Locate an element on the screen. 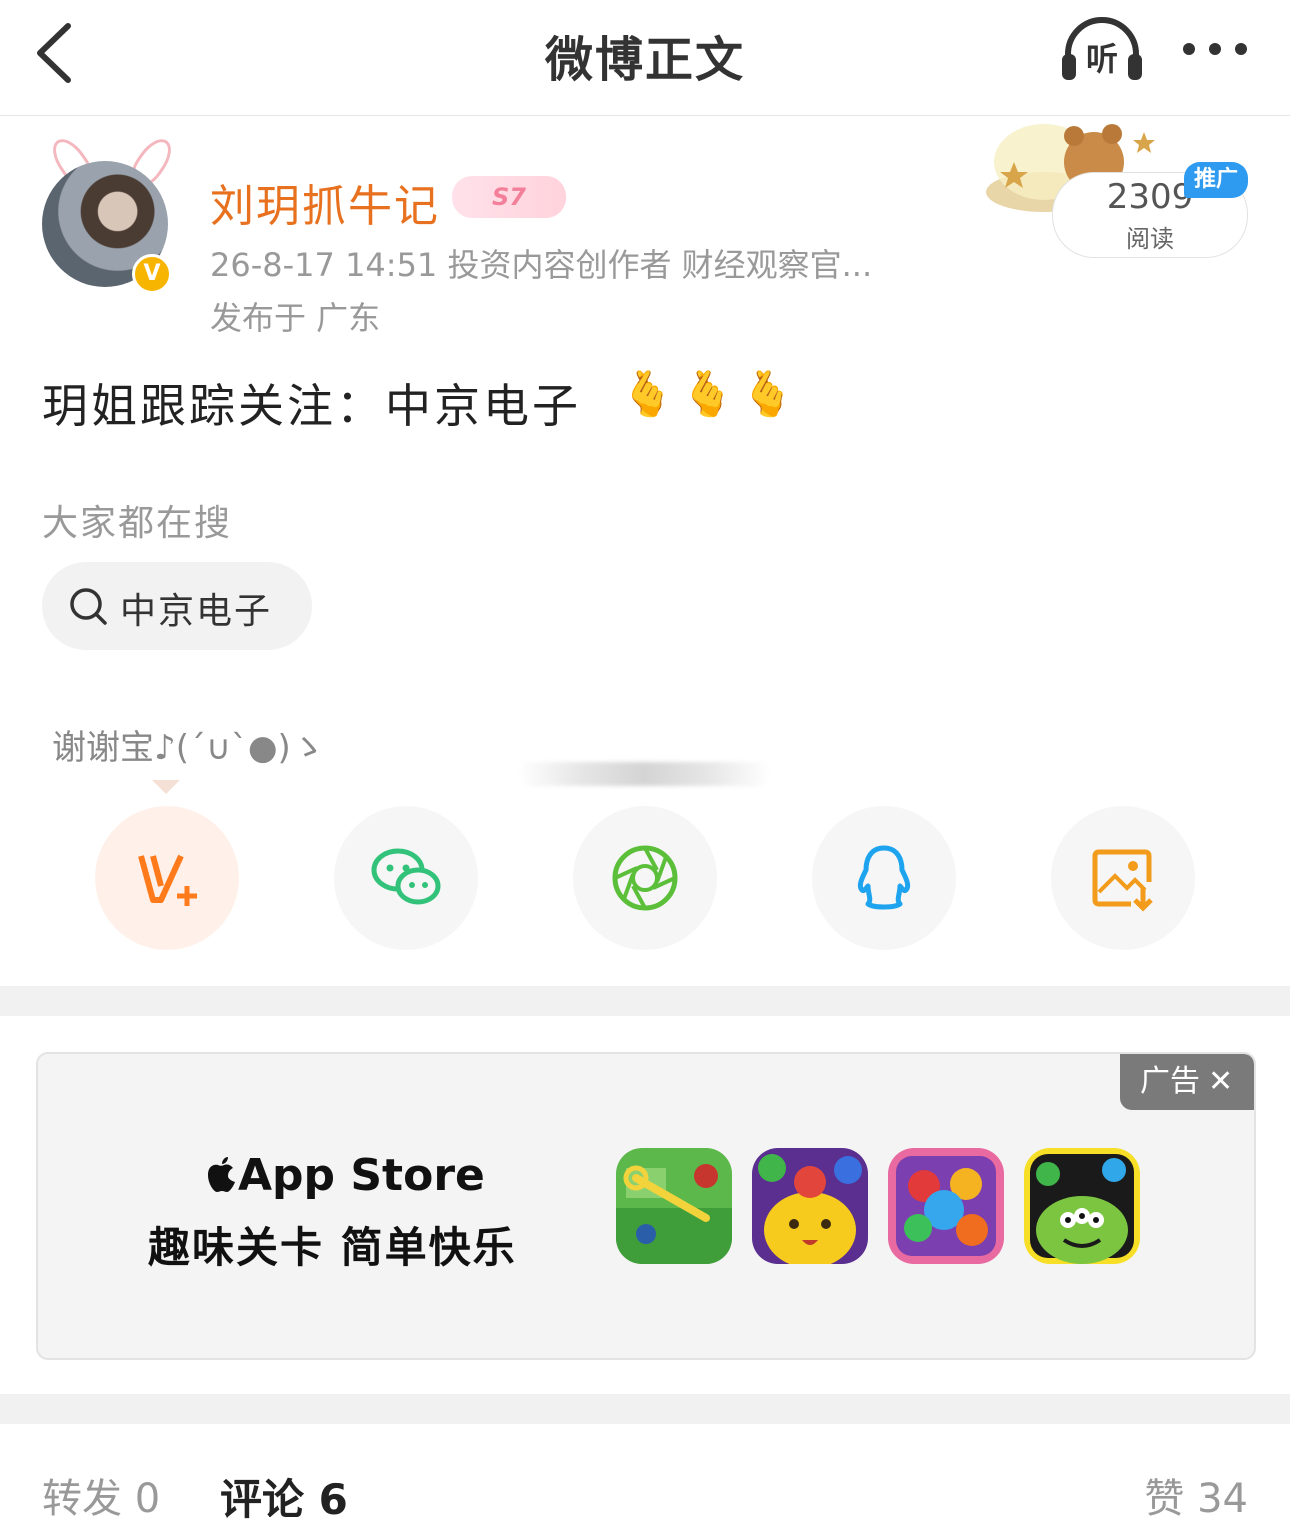 The width and height of the screenshot is (1290, 1536). app-store-logo: App Store is located at coordinates (344, 1175).